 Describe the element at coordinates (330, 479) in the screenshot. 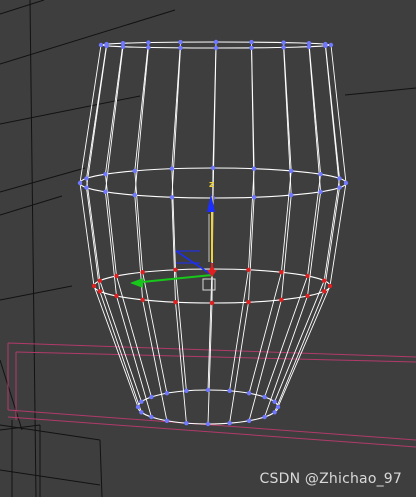

I see `watermark: CSDN @Zhichao_97` at that location.